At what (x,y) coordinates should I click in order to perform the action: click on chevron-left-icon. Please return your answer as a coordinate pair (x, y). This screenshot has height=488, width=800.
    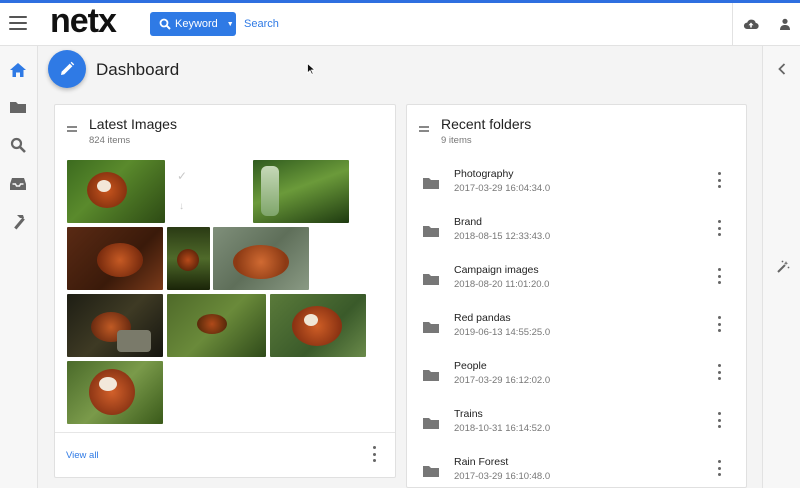
    Looking at the image, I should click on (782, 71).